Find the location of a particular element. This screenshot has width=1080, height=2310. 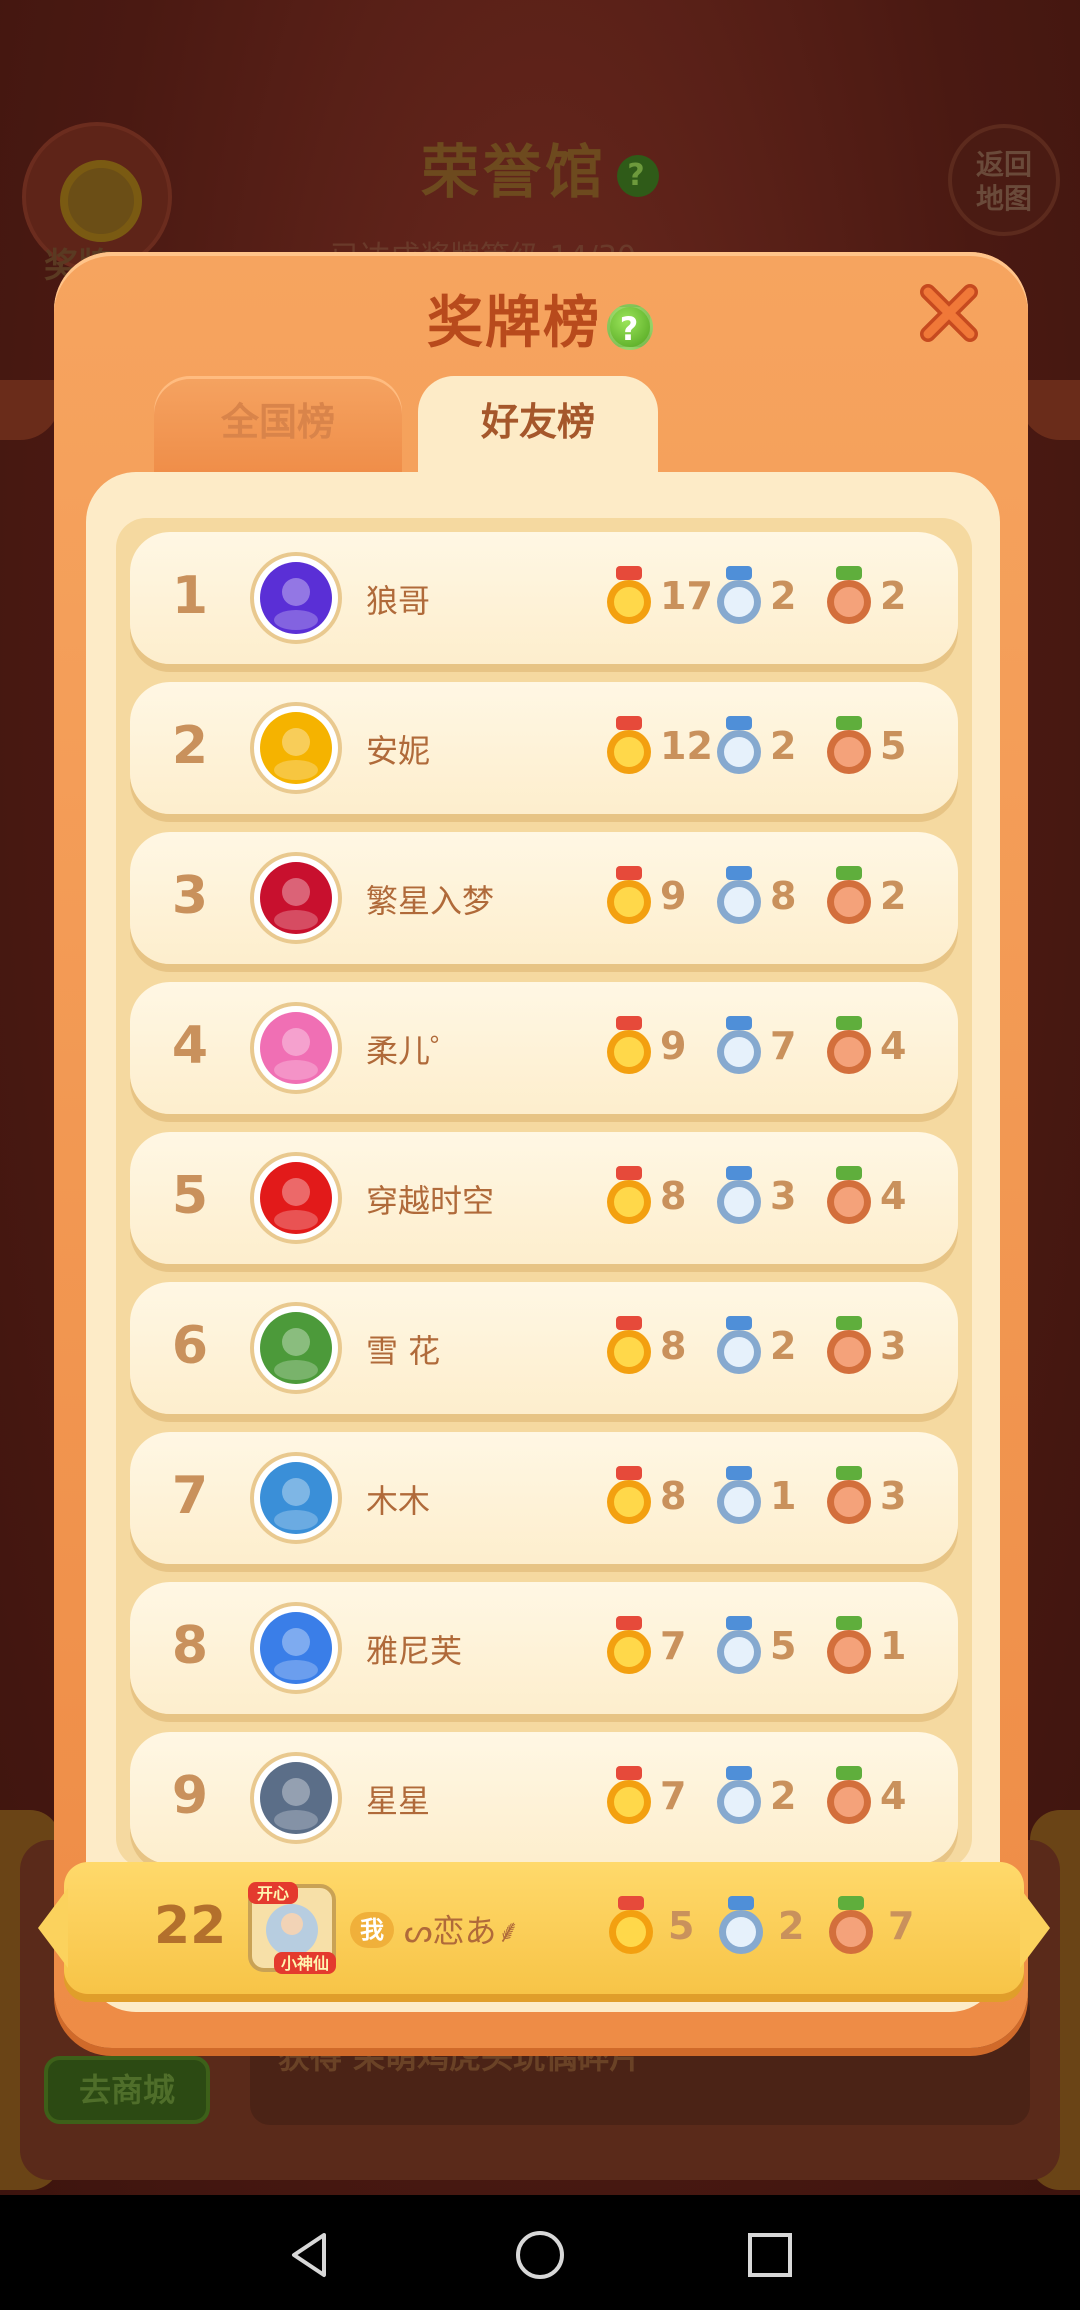

close-icon is located at coordinates (949, 313).